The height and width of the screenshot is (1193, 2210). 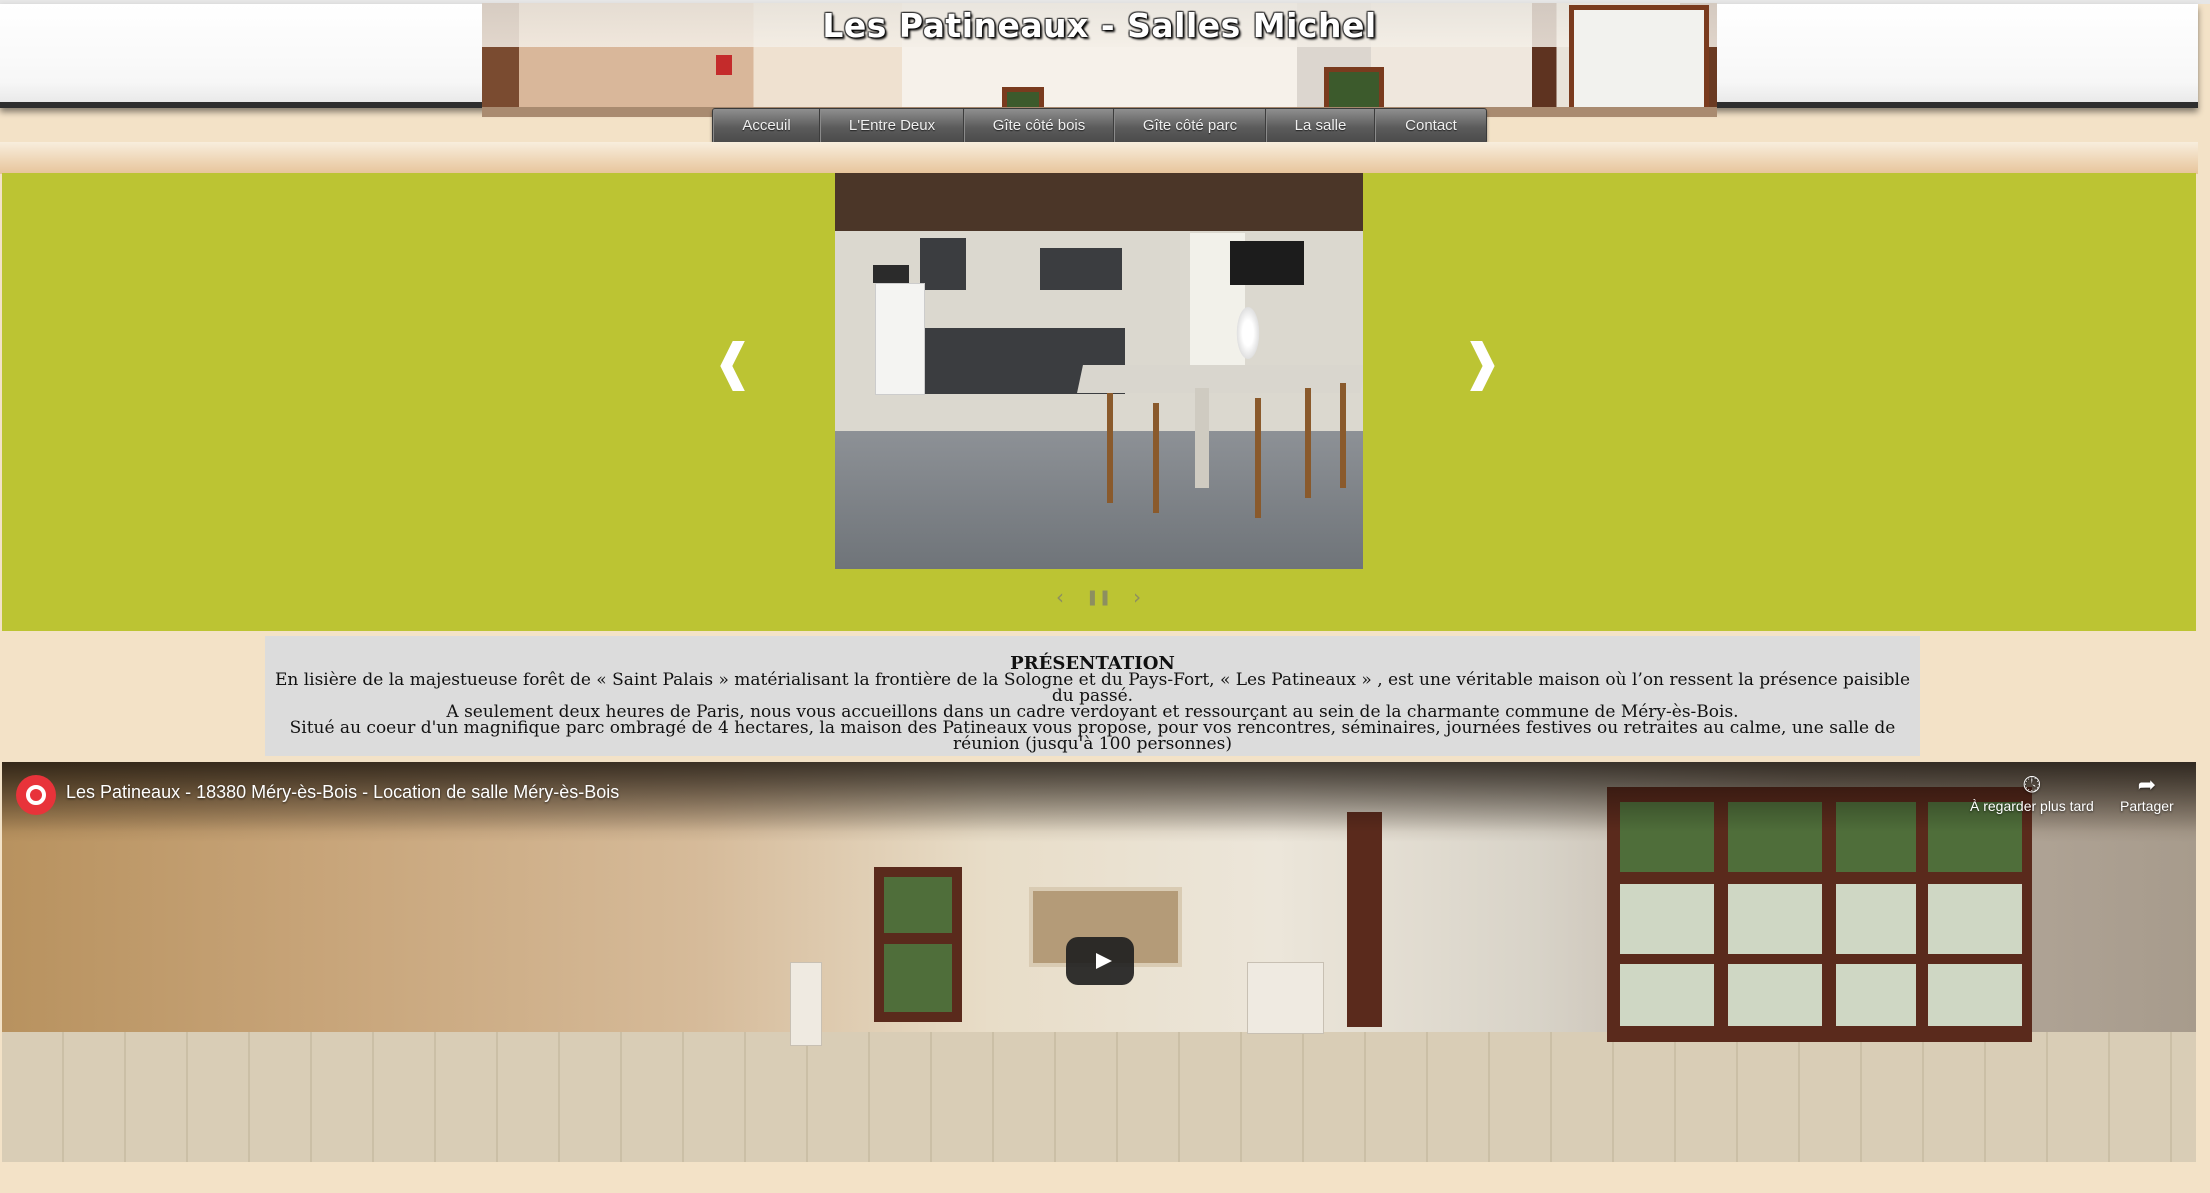 I want to click on header-gradient-strip, so click(x=1099, y=158).